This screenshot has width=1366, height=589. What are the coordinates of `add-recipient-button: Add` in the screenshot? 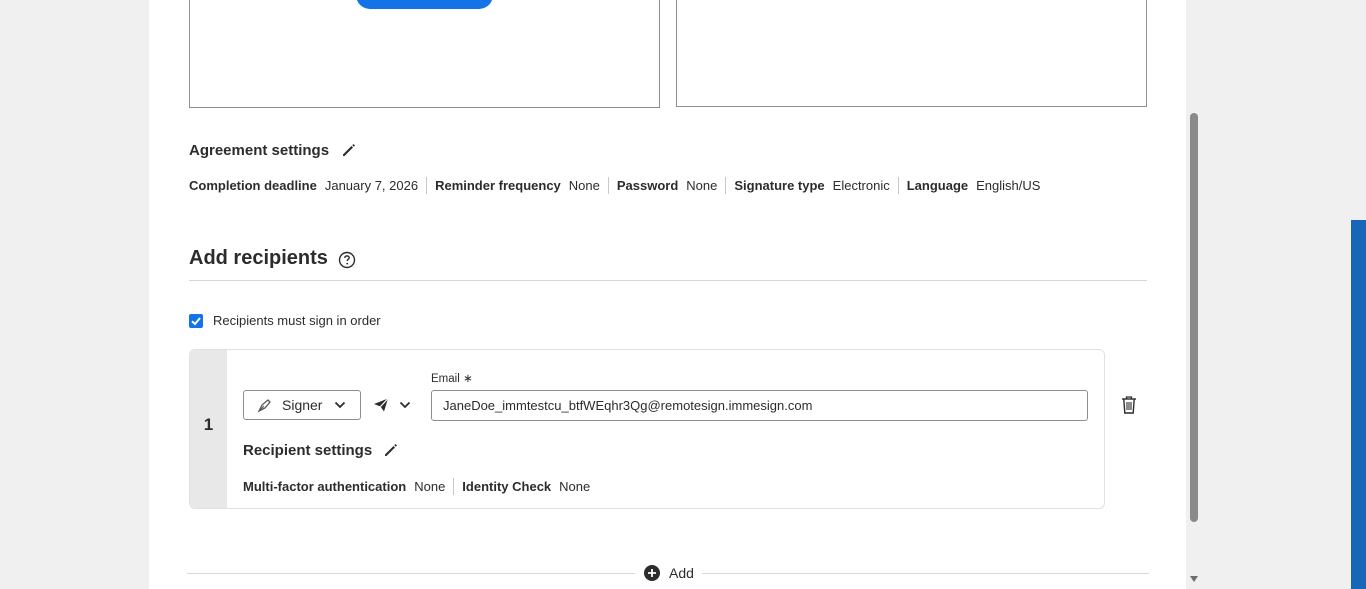 It's located at (668, 573).